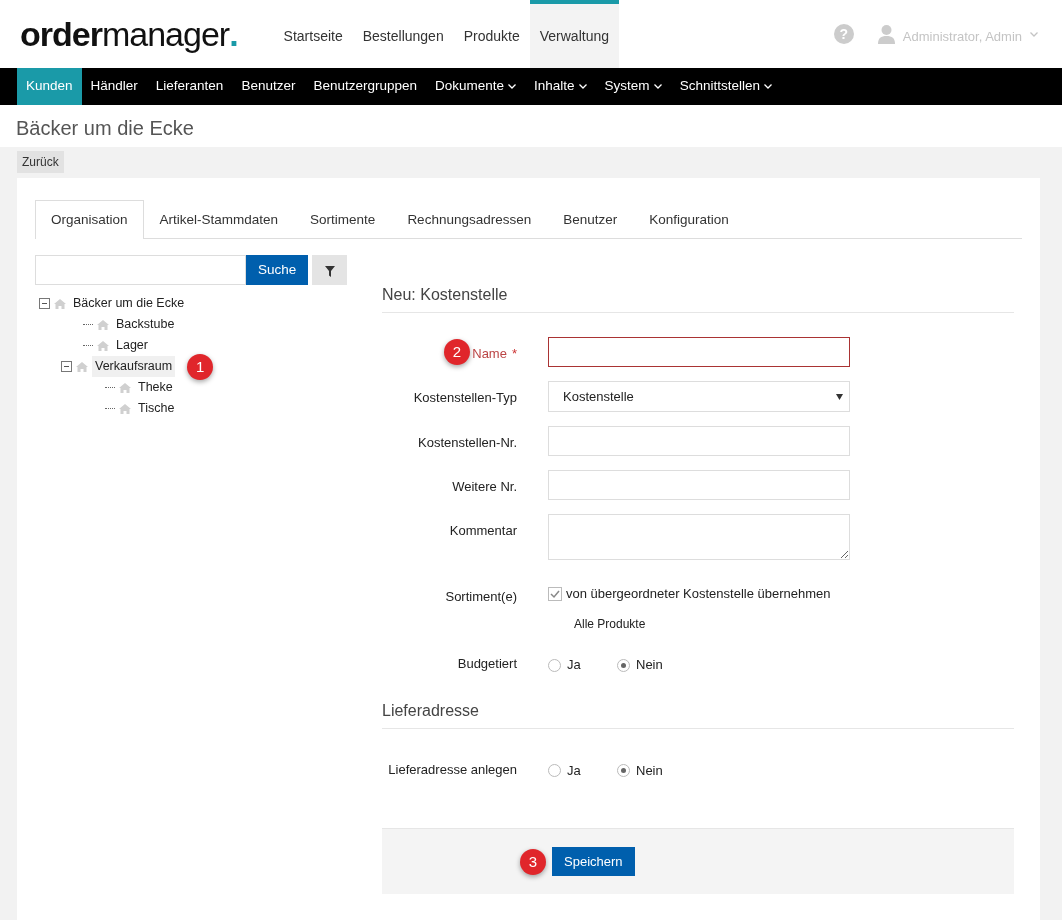  What do you see at coordinates (699, 397) in the screenshot?
I see `dropdown-field: Kostenstelle` at bounding box center [699, 397].